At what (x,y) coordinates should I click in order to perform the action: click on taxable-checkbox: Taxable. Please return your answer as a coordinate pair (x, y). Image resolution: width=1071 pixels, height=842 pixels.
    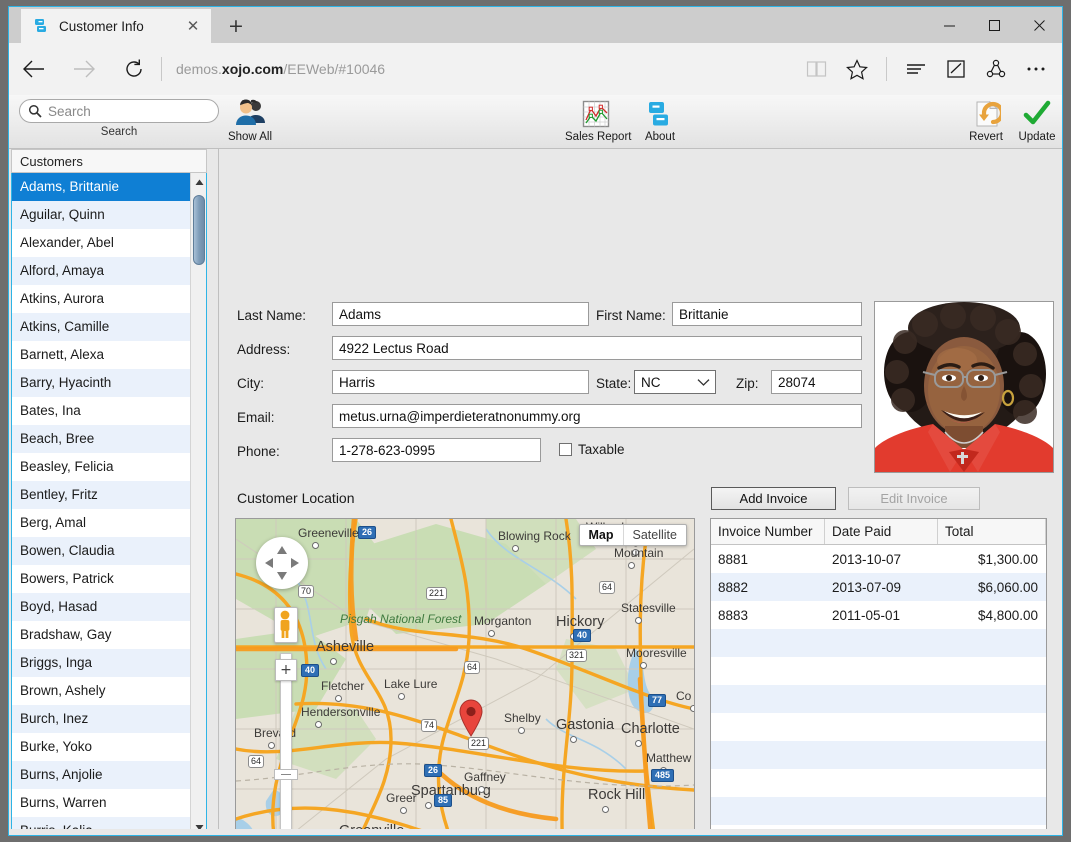
    Looking at the image, I should click on (592, 449).